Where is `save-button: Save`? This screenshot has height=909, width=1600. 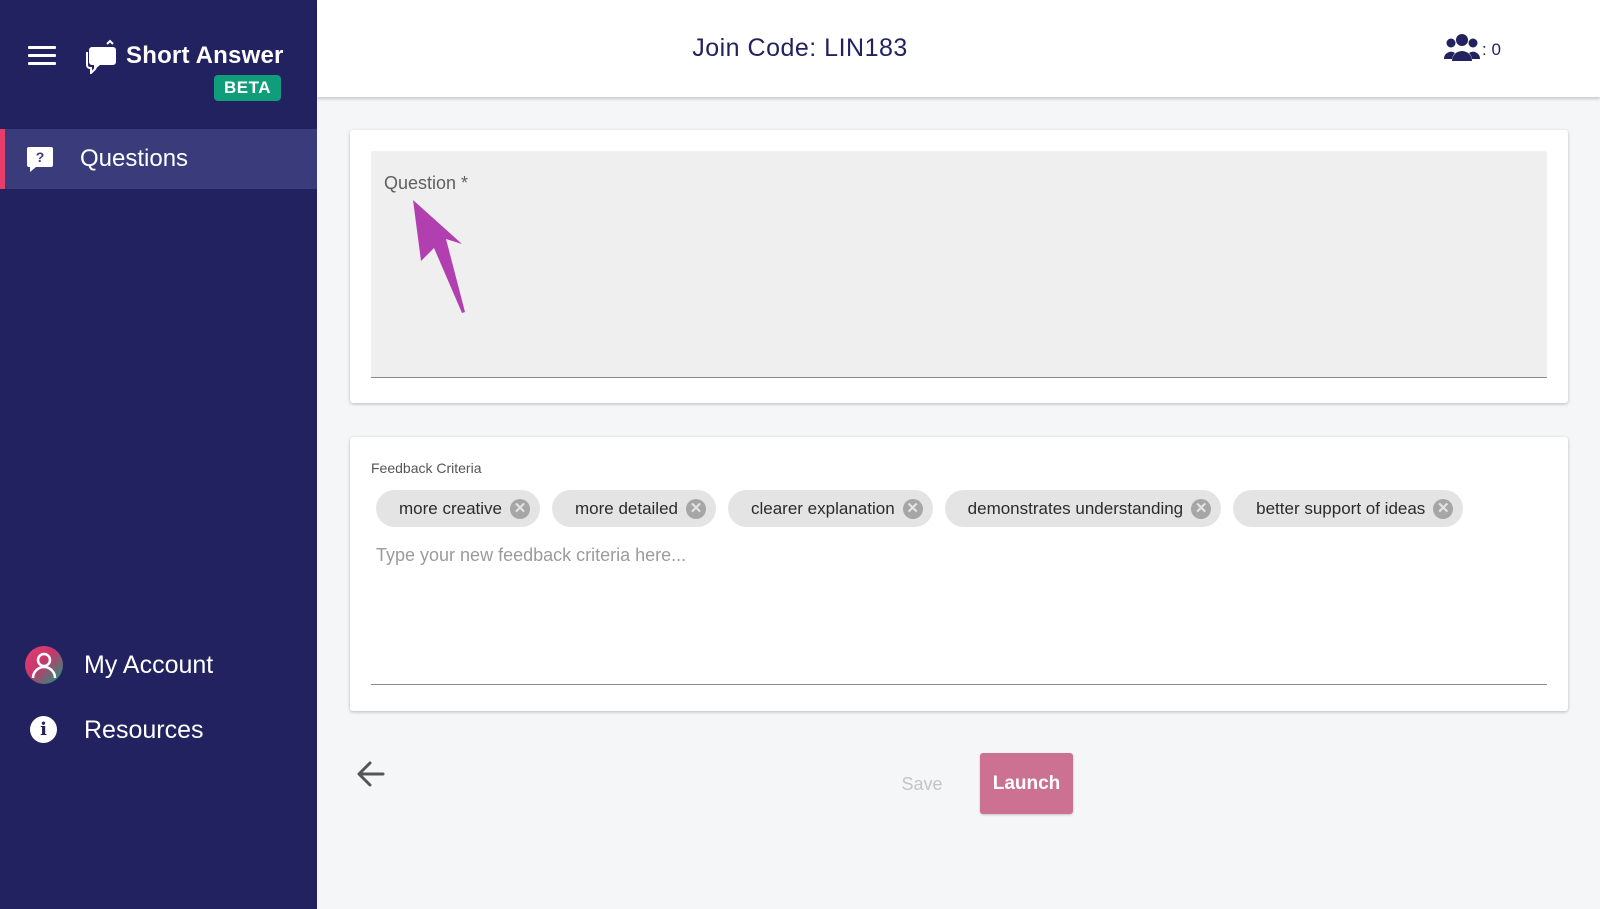
save-button: Save is located at coordinates (922, 784).